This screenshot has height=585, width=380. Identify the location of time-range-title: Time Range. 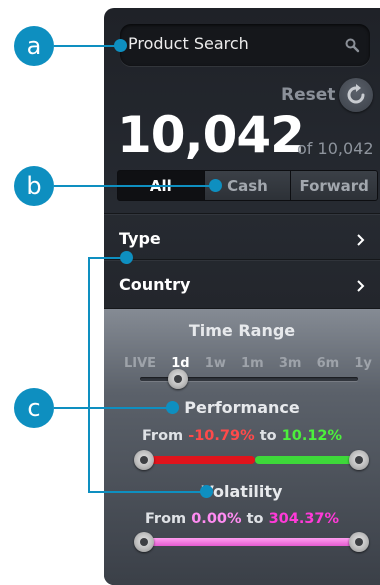
(242, 330).